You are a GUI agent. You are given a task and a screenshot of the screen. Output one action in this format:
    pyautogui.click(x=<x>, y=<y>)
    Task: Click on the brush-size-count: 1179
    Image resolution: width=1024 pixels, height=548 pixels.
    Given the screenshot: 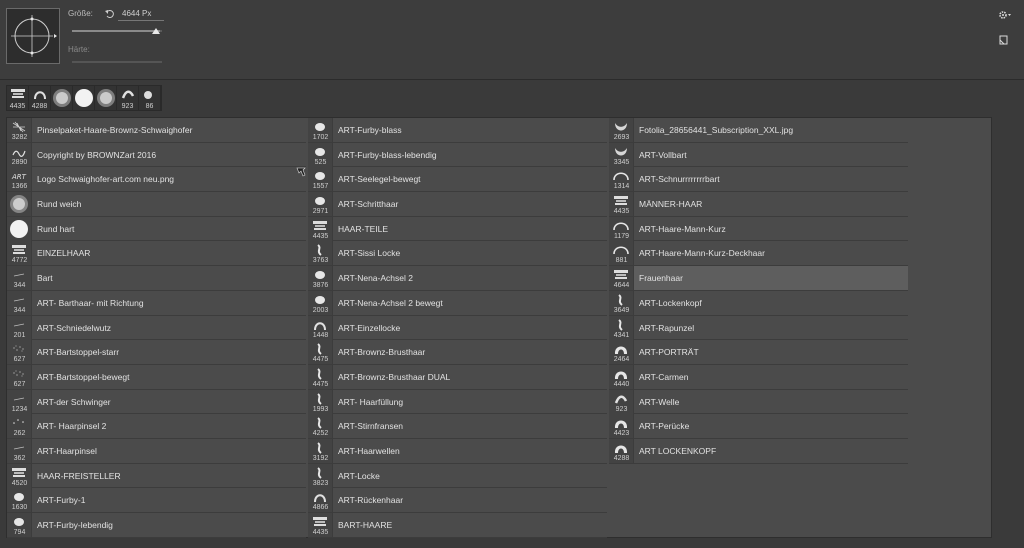 What is the action you would take?
    pyautogui.click(x=621, y=236)
    